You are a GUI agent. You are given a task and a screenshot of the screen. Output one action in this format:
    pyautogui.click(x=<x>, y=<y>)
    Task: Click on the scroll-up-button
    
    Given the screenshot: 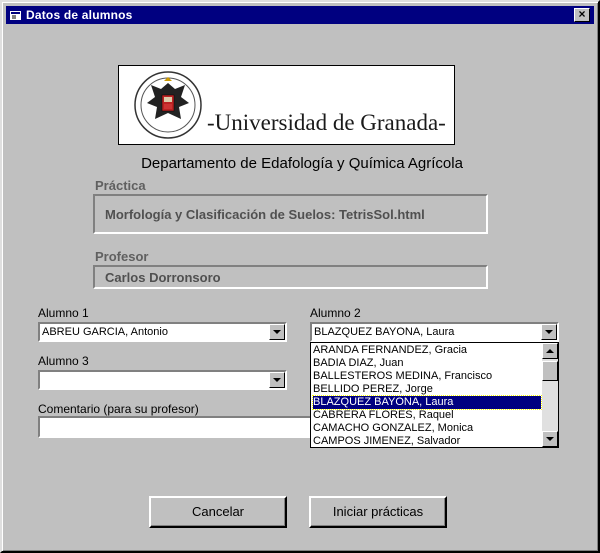 What is the action you would take?
    pyautogui.click(x=550, y=351)
    